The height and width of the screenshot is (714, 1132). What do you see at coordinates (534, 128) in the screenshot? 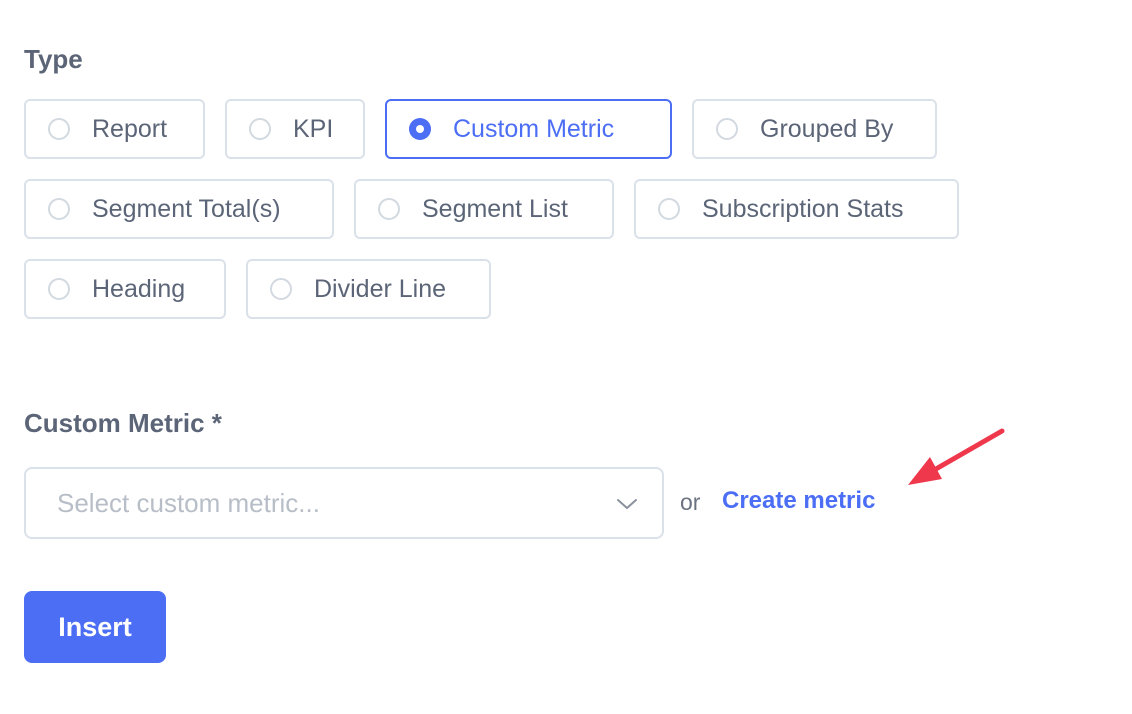
I see `type-option-label: Custom Metric` at bounding box center [534, 128].